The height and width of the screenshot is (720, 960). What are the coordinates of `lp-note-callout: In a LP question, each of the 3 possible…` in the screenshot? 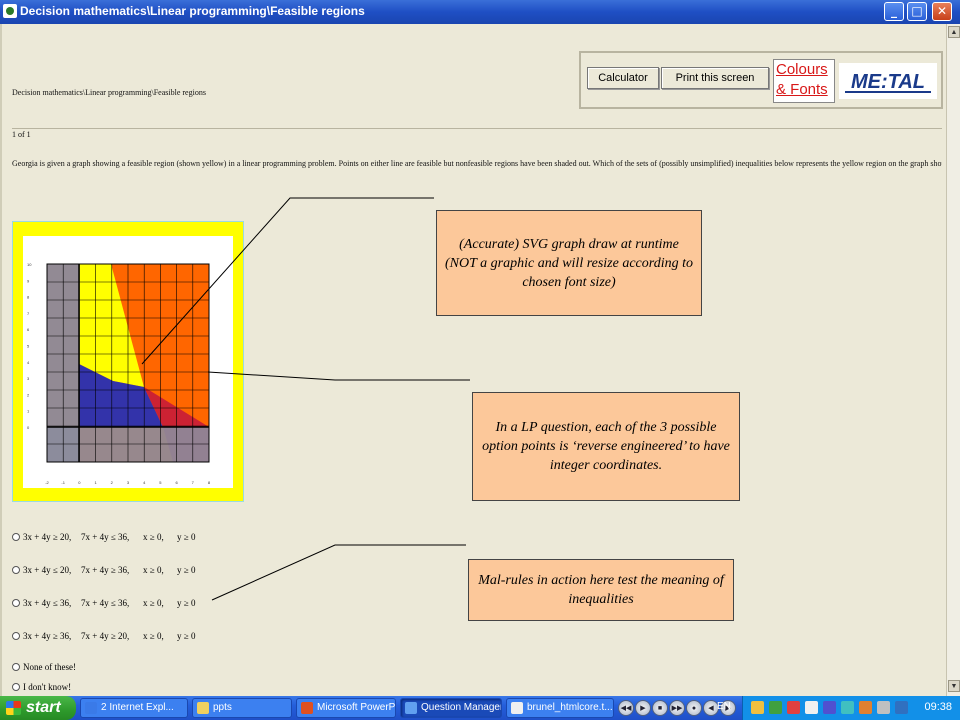 It's located at (606, 446).